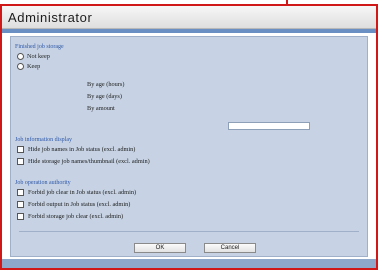  I want to click on radio-label-keep: Keep, so click(34, 66).